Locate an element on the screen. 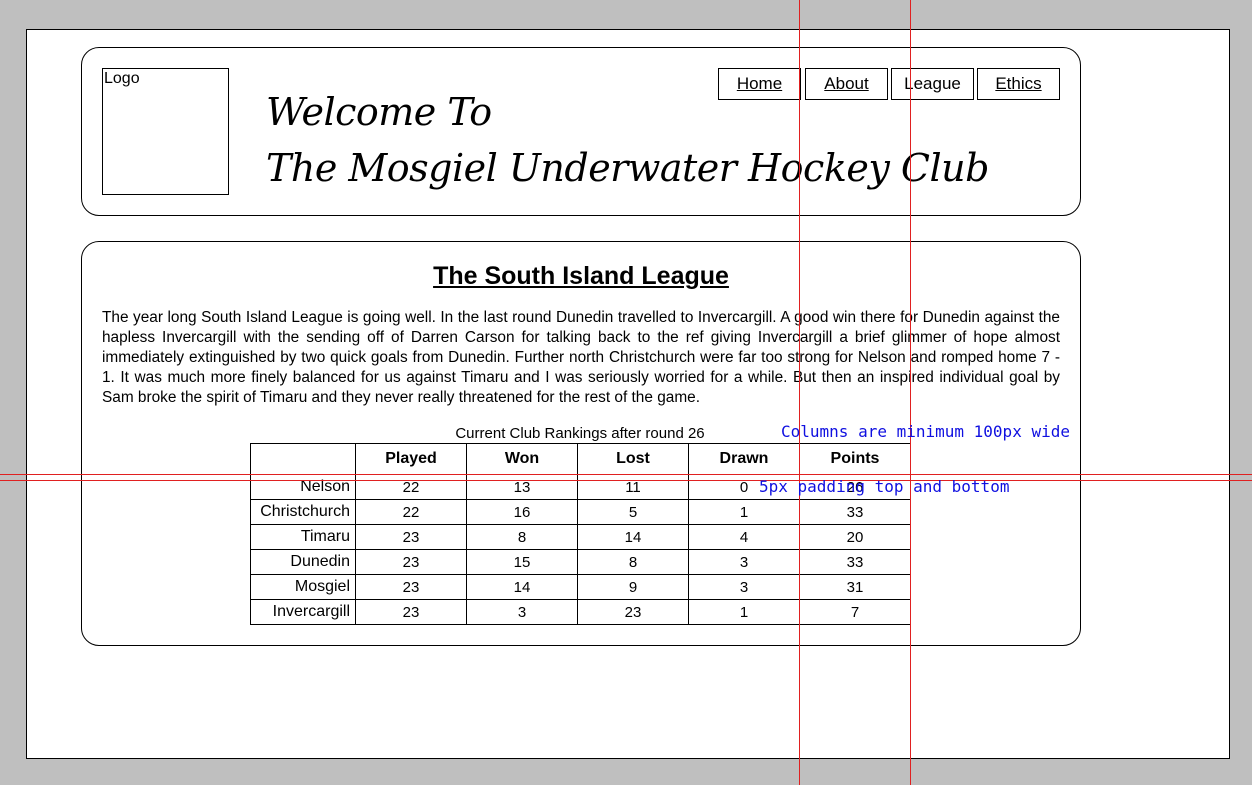  logo-placeholder: Logo is located at coordinates (165, 131).